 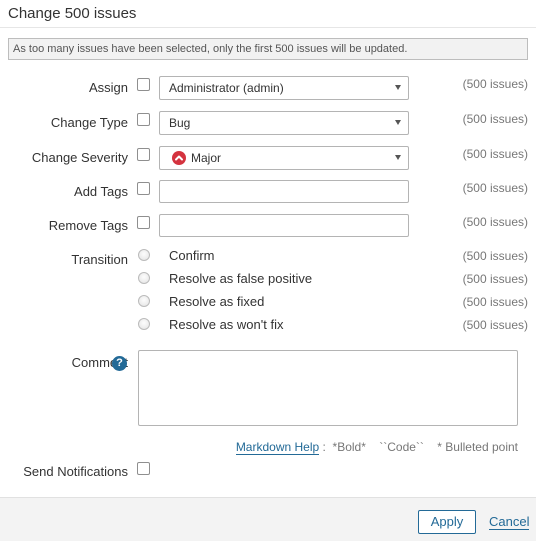 I want to click on remove-tags-count: (500 issues), so click(x=495, y=222).